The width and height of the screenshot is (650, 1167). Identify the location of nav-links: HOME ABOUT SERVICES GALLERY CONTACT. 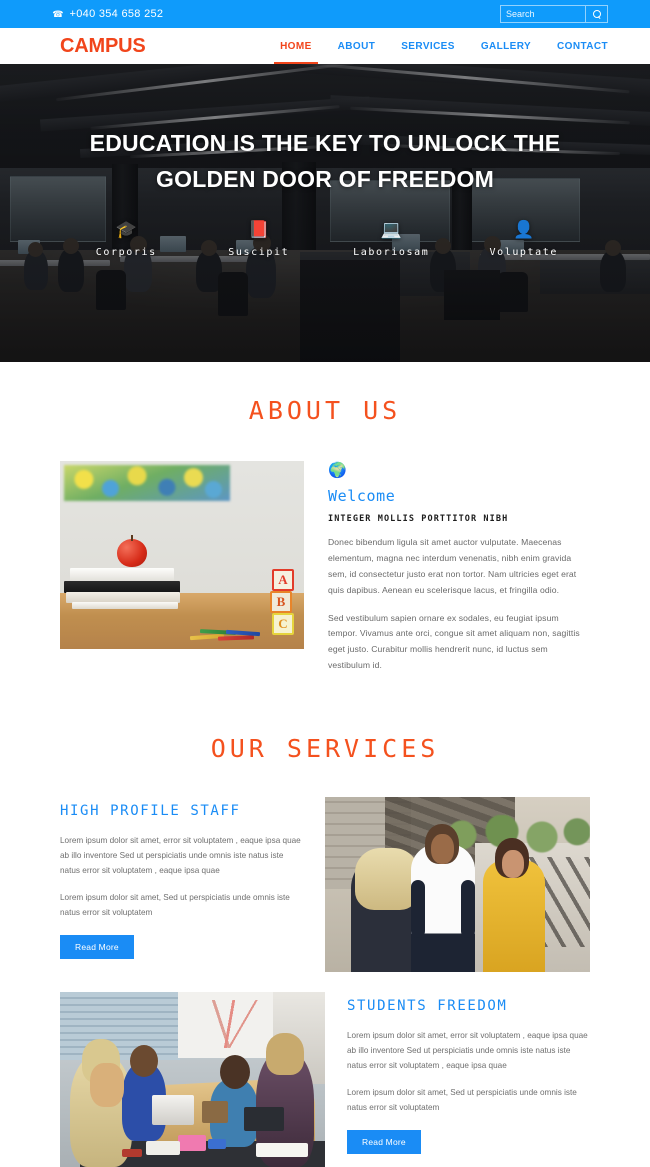
(441, 48).